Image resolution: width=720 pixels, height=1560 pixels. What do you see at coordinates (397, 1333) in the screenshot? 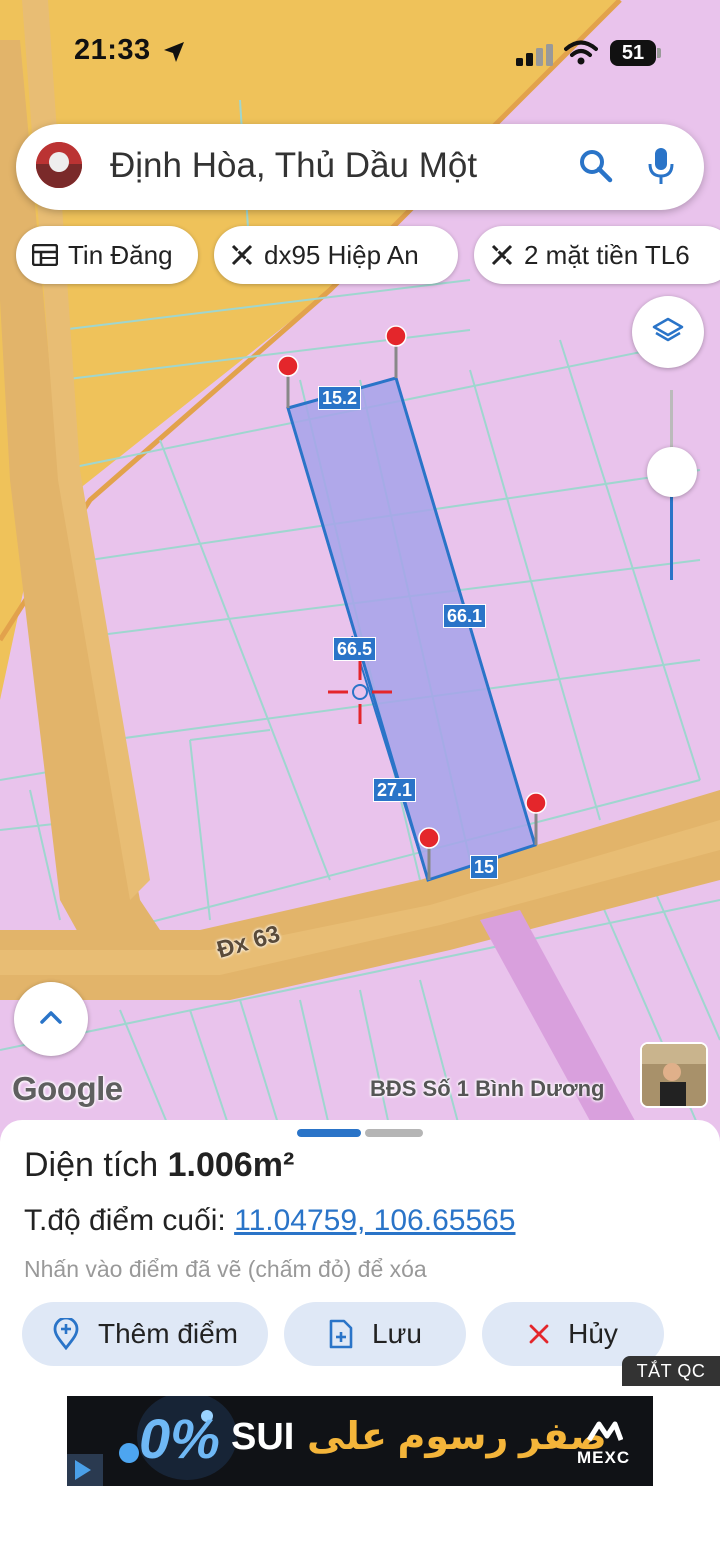
I see `save-label: Lưu` at bounding box center [397, 1333].